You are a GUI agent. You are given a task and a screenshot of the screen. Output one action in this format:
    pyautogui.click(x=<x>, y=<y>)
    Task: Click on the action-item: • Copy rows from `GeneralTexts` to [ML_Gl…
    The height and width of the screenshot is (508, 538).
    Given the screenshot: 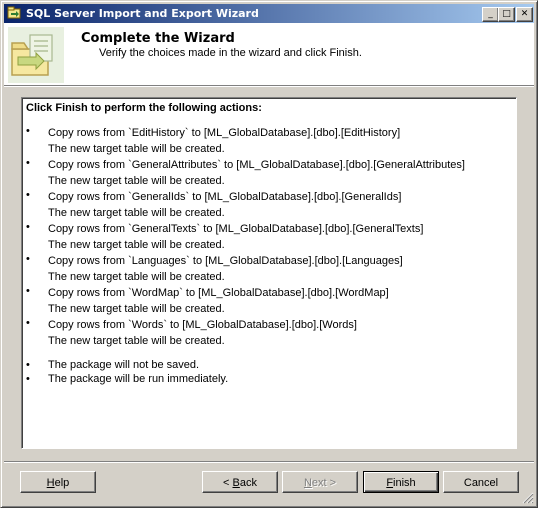 What is the action you would take?
    pyautogui.click(x=269, y=237)
    